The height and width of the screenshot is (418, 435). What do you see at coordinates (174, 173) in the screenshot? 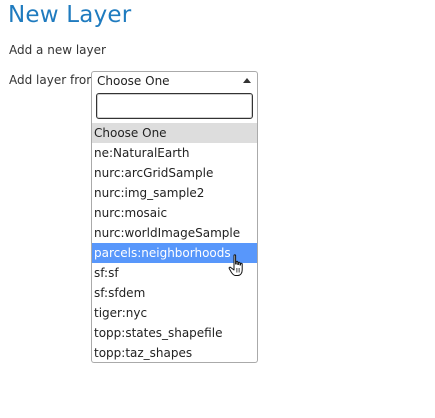
I see `option-nurc-arcgridsample: nurc:arcGridSample` at bounding box center [174, 173].